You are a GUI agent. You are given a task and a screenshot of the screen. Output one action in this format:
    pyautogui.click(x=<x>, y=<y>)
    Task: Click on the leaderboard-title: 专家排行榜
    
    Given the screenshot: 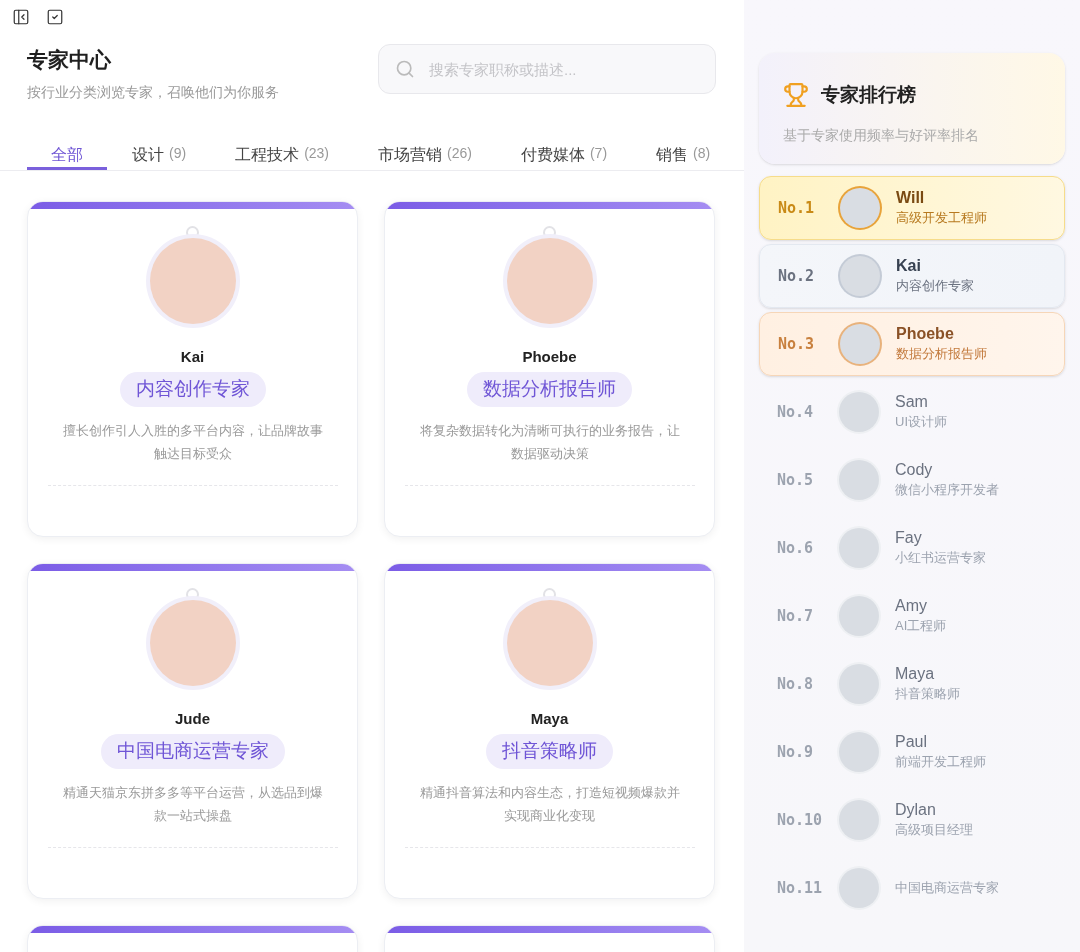 What is the action you would take?
    pyautogui.click(x=868, y=95)
    